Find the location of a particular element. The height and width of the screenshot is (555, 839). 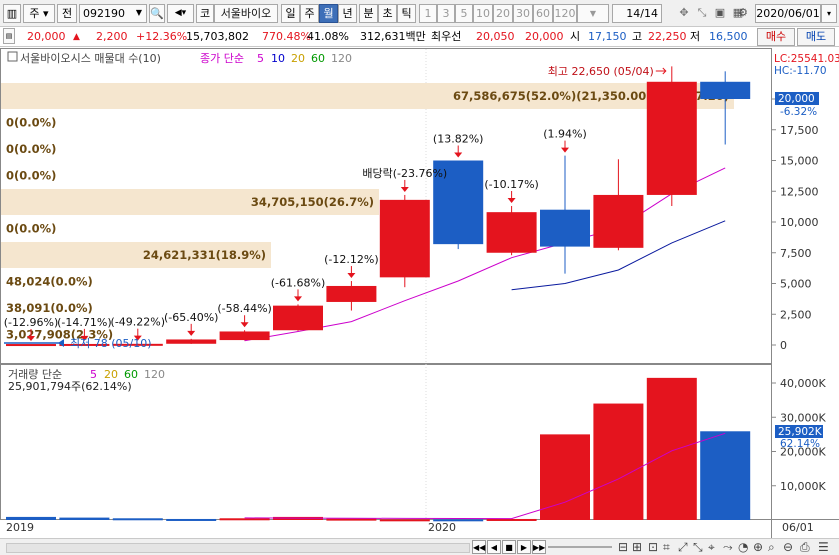

page-counter: 14/14 is located at coordinates (637, 13).